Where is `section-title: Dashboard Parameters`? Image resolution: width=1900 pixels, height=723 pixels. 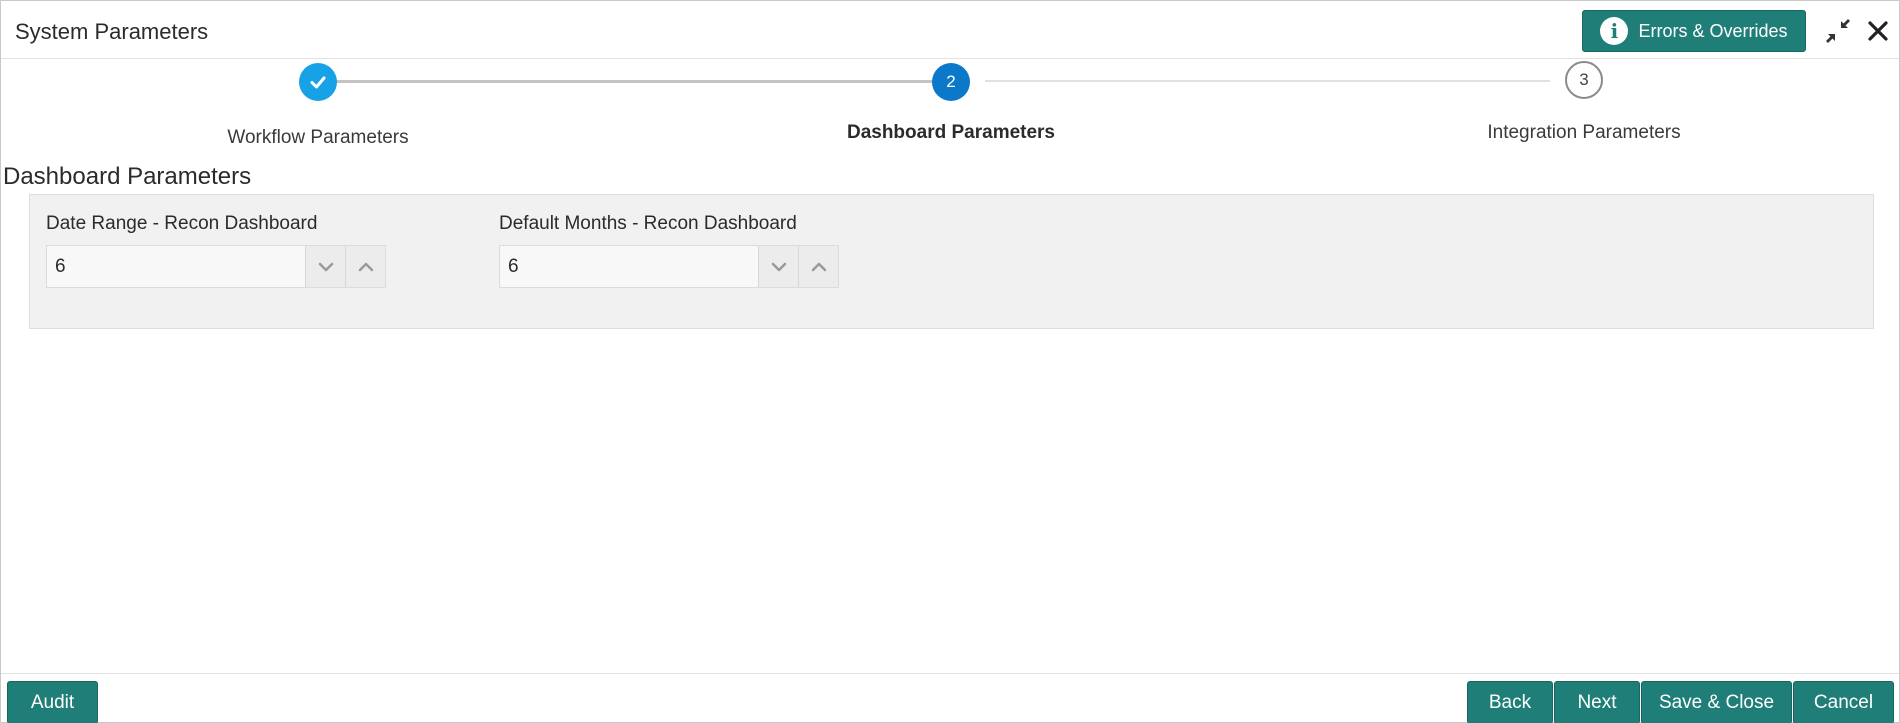 section-title: Dashboard Parameters is located at coordinates (127, 176).